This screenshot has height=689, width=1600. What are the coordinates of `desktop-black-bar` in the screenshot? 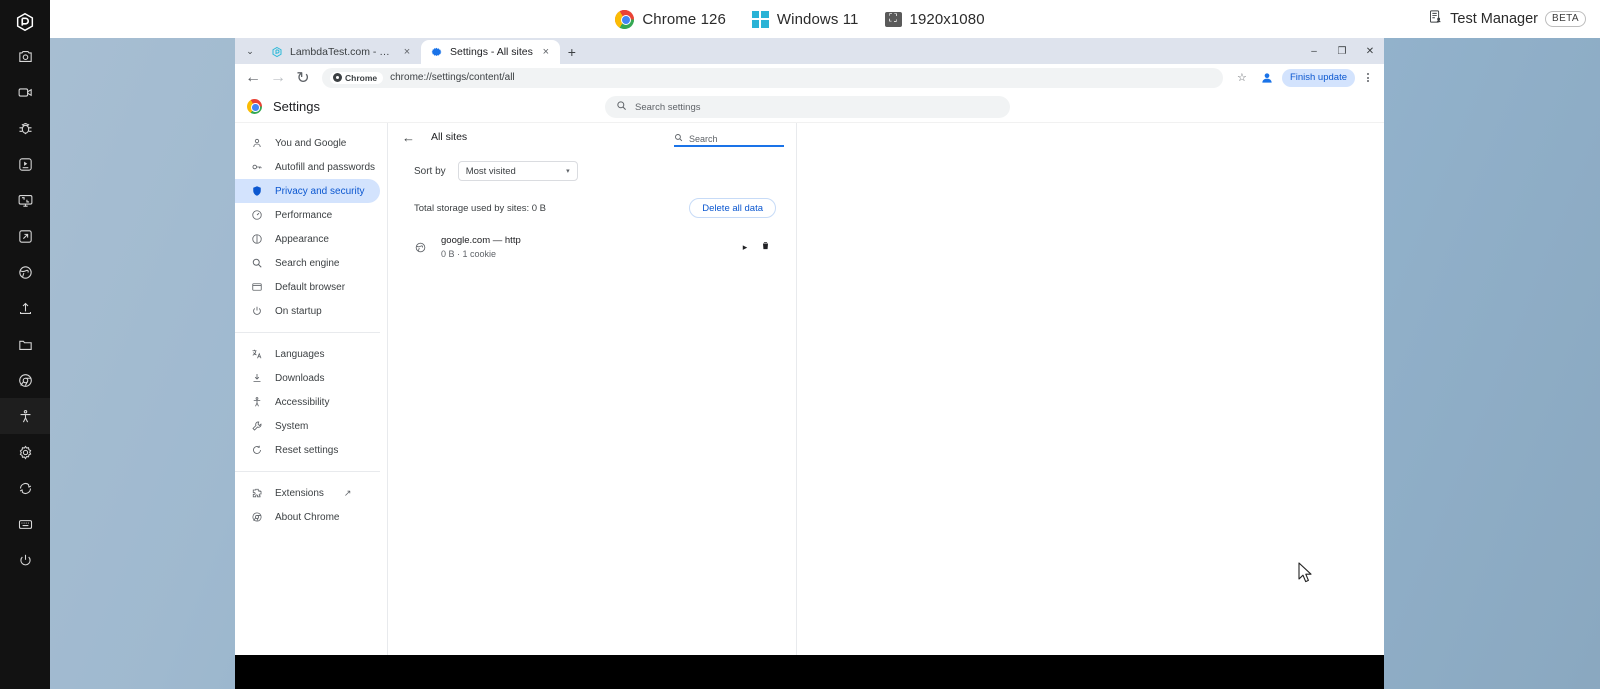 It's located at (809, 670).